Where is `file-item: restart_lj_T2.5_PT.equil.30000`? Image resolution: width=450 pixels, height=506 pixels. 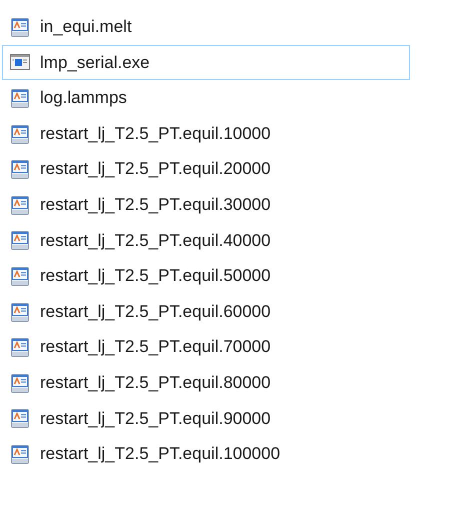 file-item: restart_lj_T2.5_PT.equil.30000 is located at coordinates (206, 204).